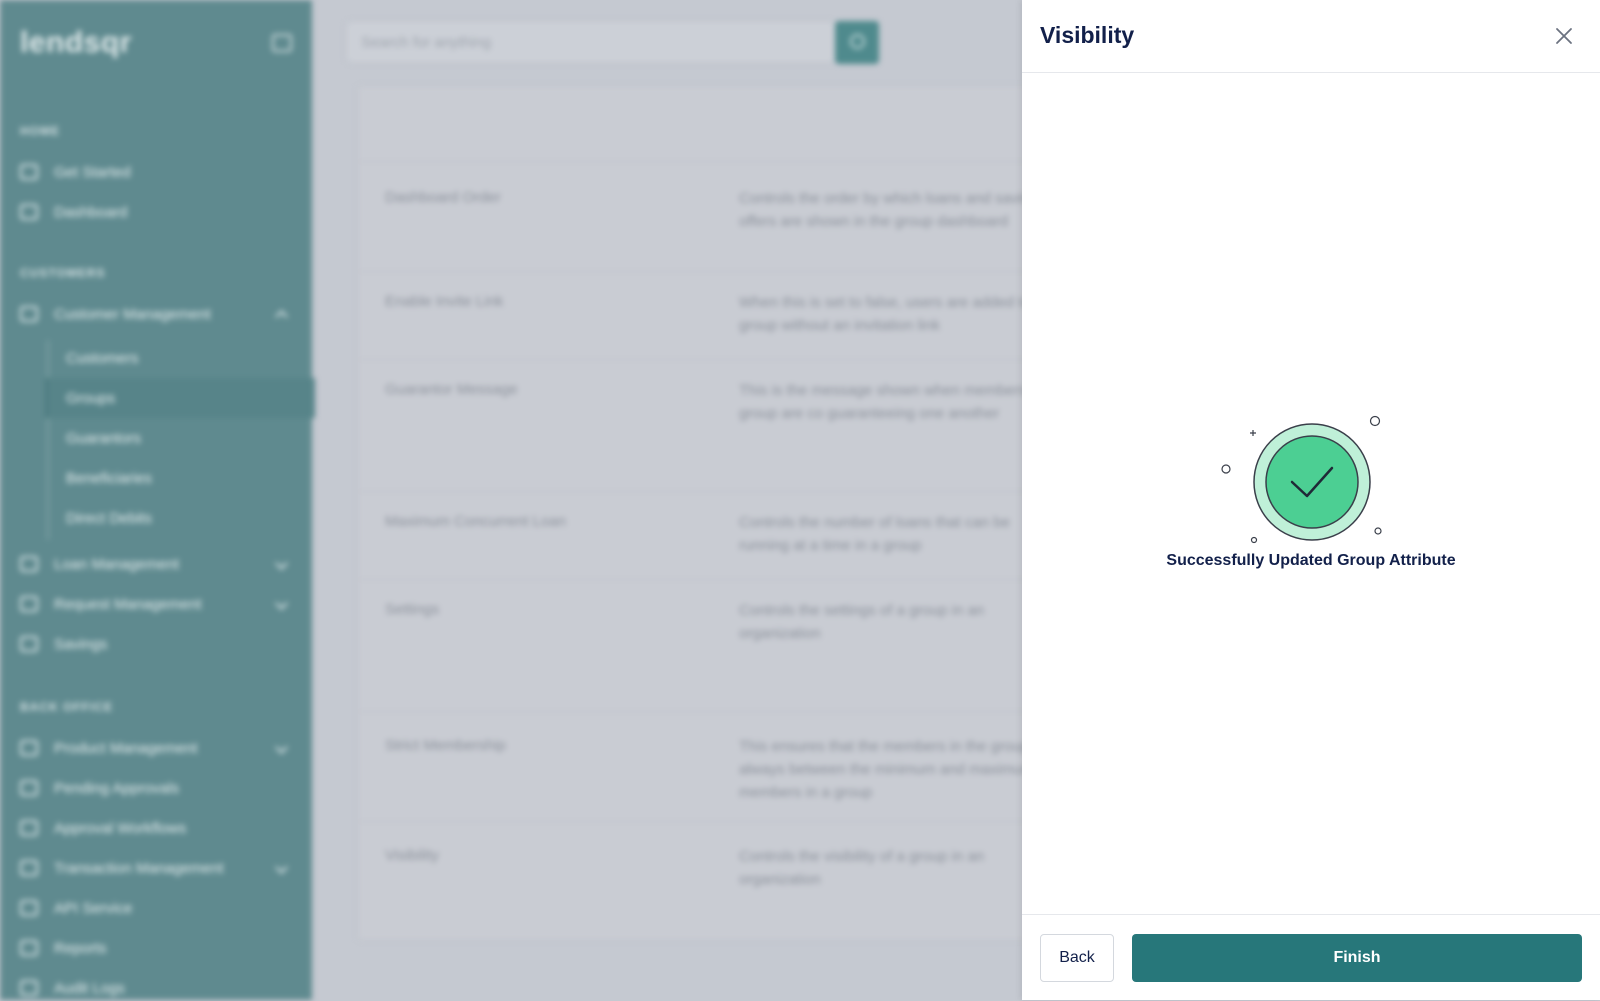  What do you see at coordinates (156, 988) in the screenshot?
I see `sidebar-item-audit-logs: Audit Logs` at bounding box center [156, 988].